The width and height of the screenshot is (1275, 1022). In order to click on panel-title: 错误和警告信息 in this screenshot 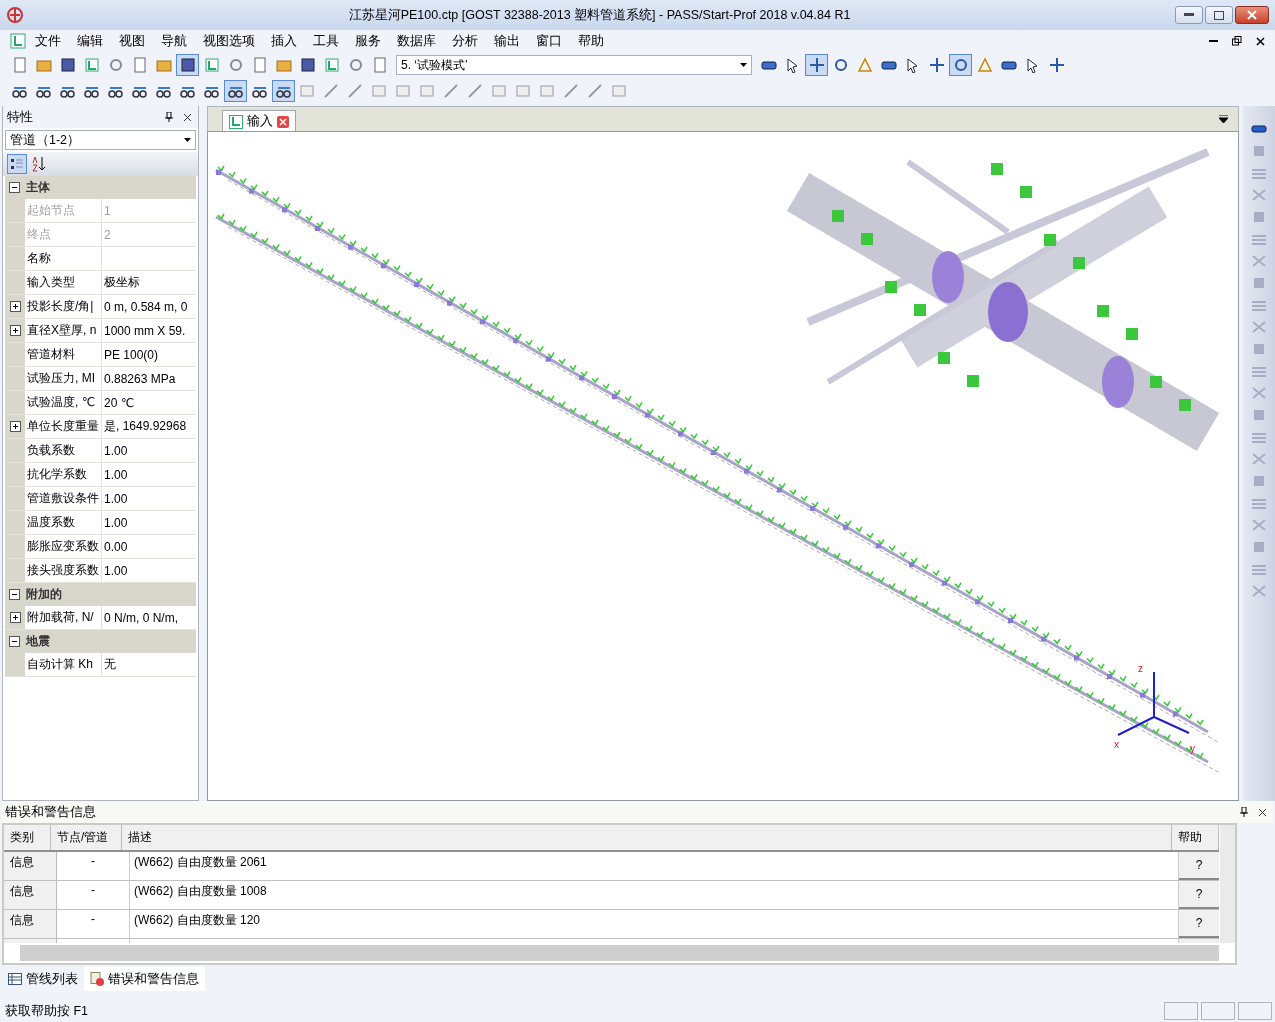, I will do `click(50, 812)`.